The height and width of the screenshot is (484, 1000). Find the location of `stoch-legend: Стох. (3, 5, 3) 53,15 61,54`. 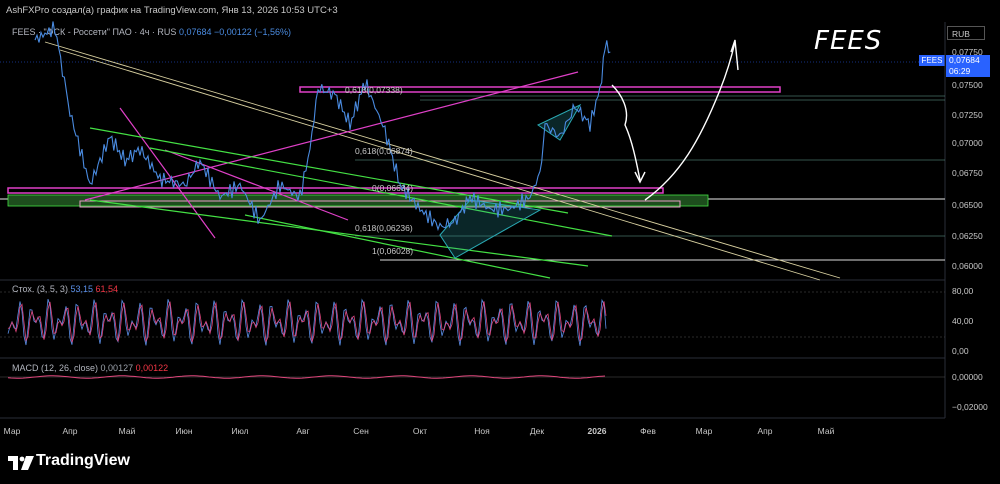

stoch-legend: Стох. (3, 5, 3) 53,15 61,54 is located at coordinates (65, 289).